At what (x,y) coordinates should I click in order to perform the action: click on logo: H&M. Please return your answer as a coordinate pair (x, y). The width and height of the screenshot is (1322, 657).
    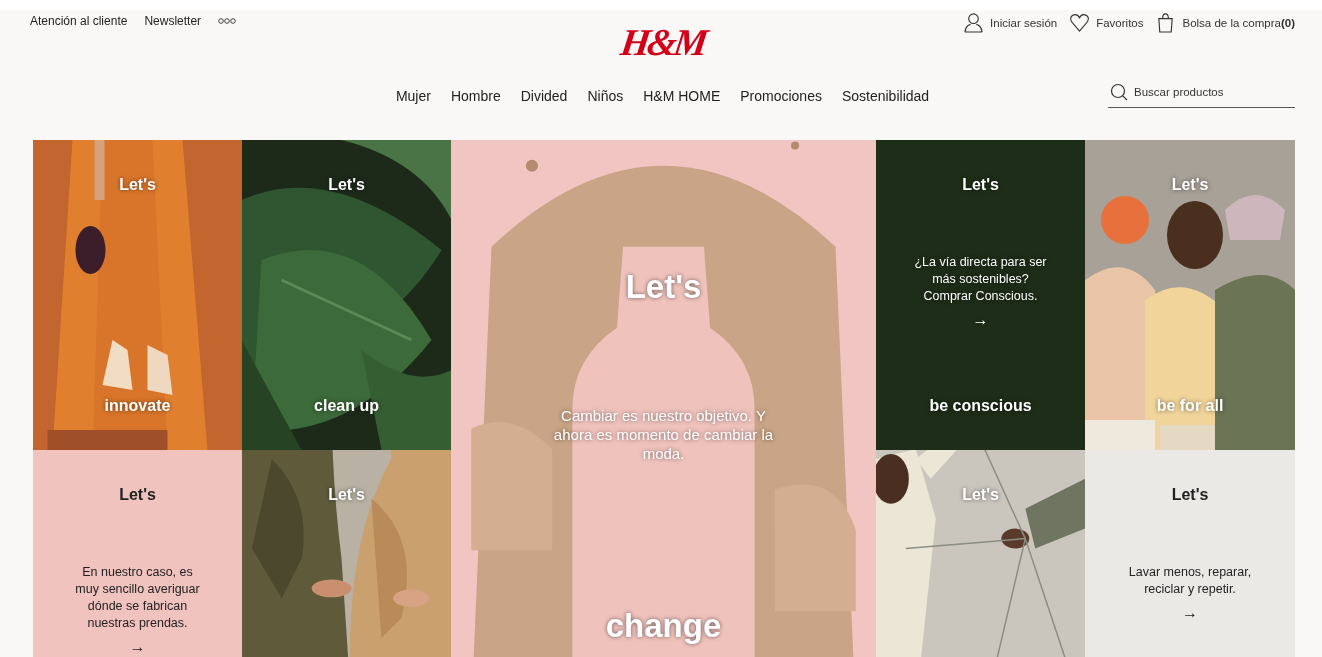
    Looking at the image, I should click on (662, 42).